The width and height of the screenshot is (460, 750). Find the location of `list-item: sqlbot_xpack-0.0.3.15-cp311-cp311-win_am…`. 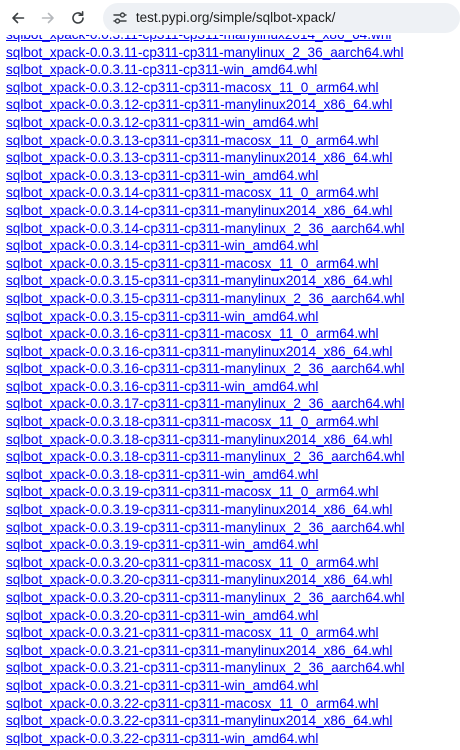

list-item: sqlbot_xpack-0.0.3.15-cp311-cp311-win_am… is located at coordinates (230, 317).